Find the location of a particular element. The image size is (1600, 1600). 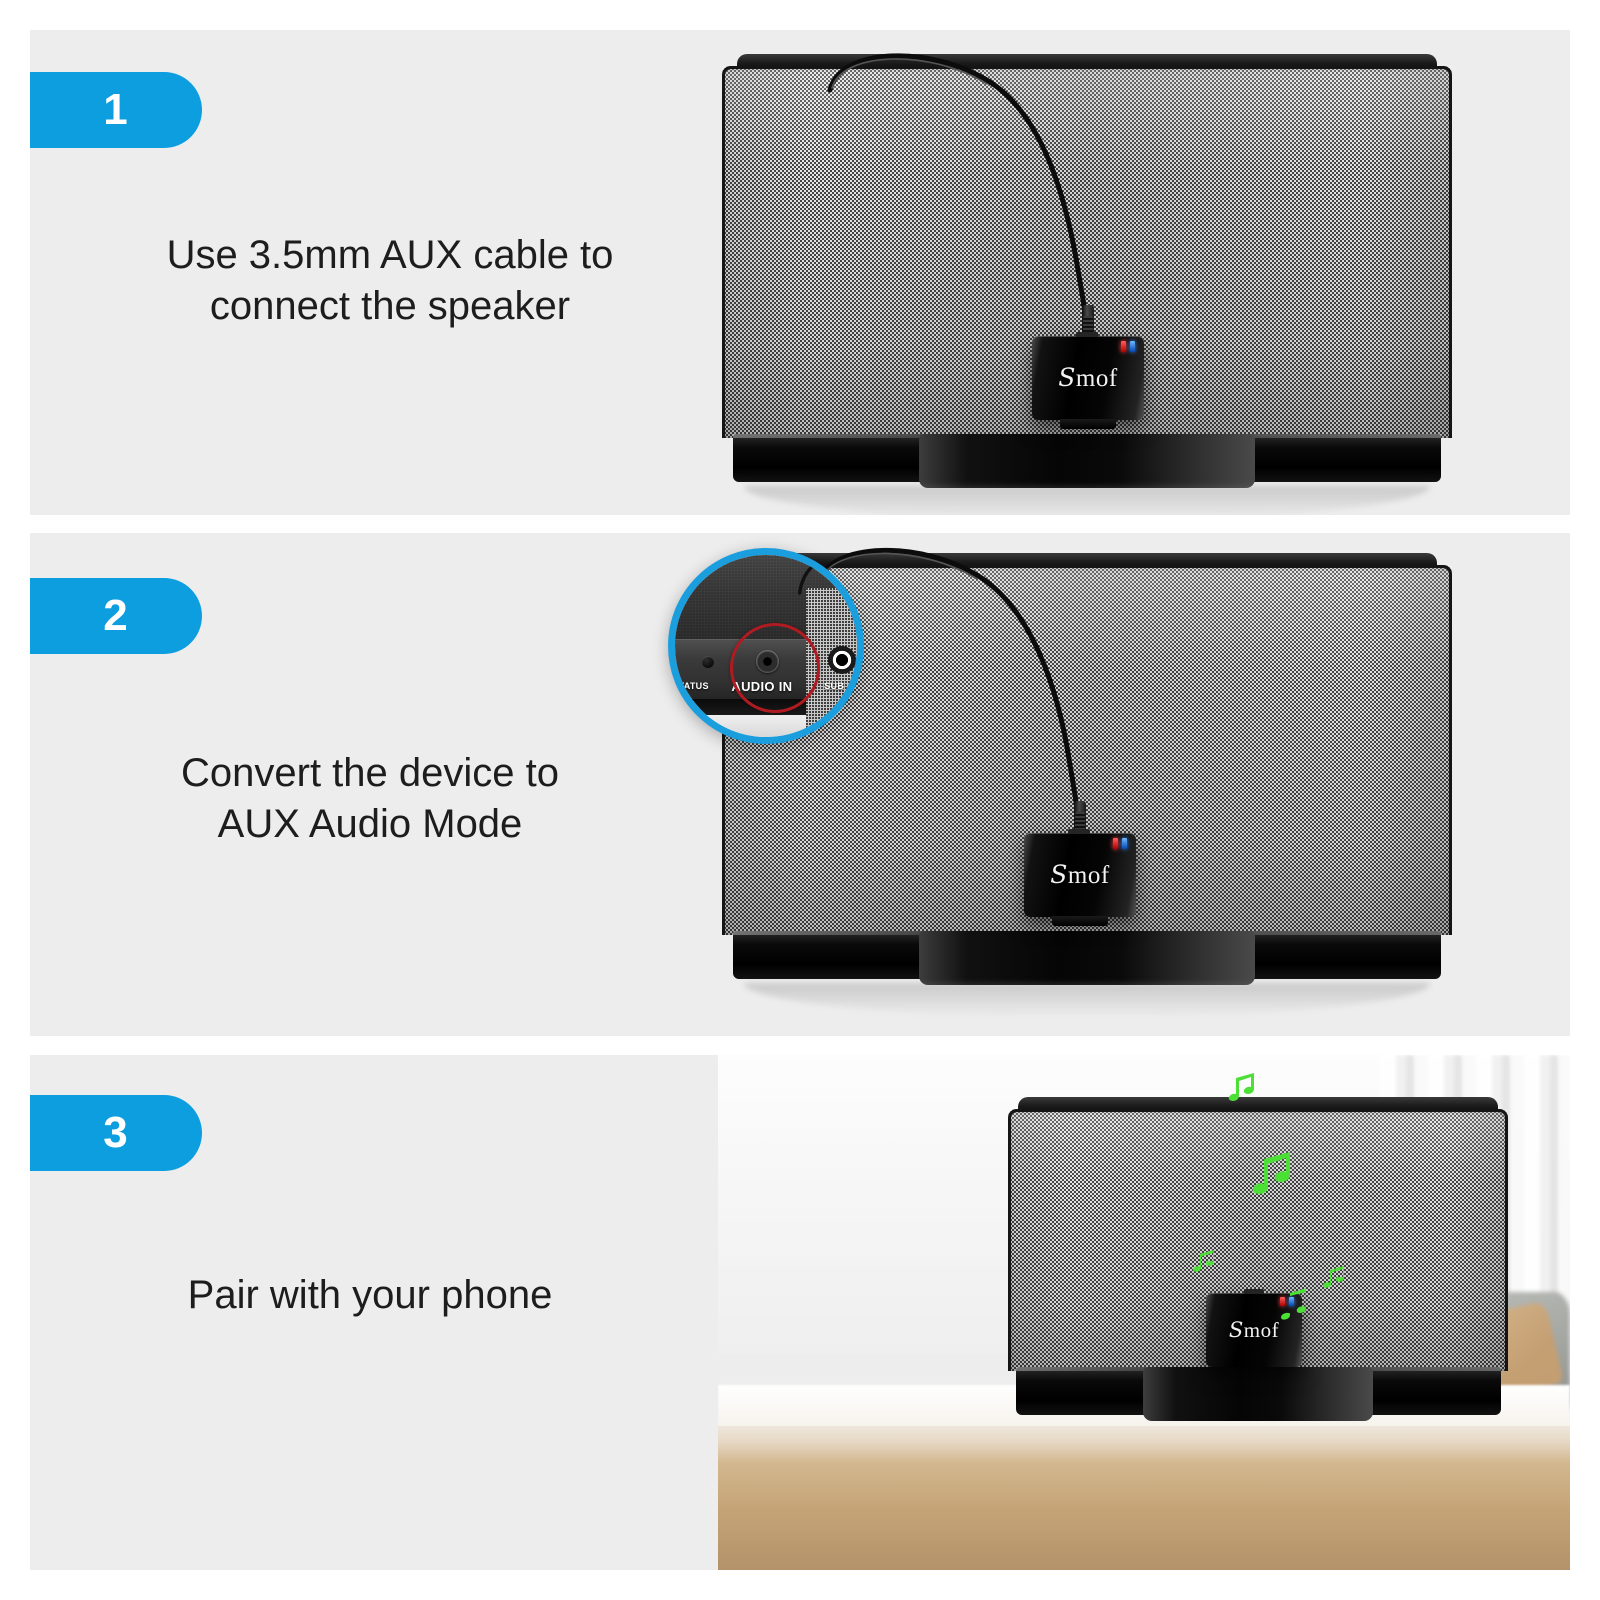

aux-cable is located at coordinates (959, 202).